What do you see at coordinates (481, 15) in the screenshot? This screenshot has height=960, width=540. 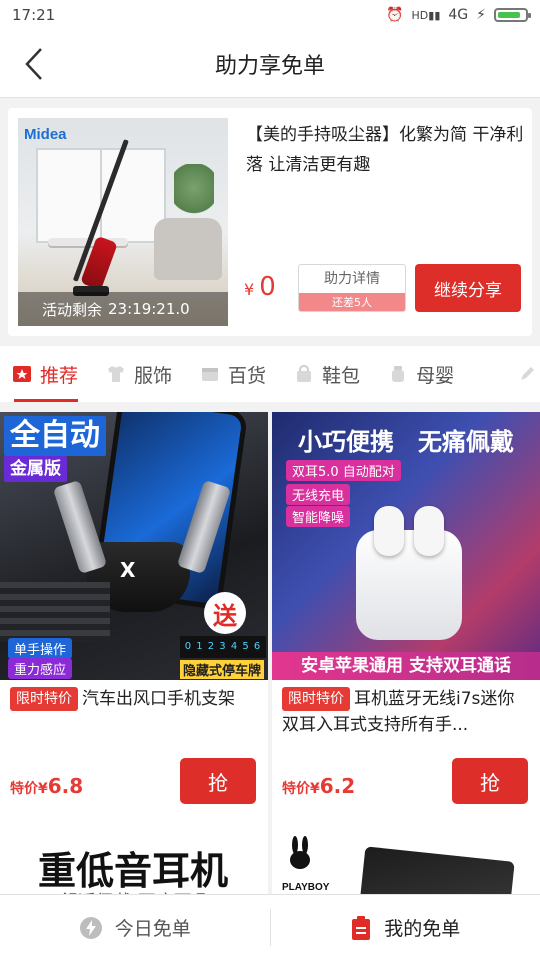 I see `charging-icon: ⚡` at bounding box center [481, 15].